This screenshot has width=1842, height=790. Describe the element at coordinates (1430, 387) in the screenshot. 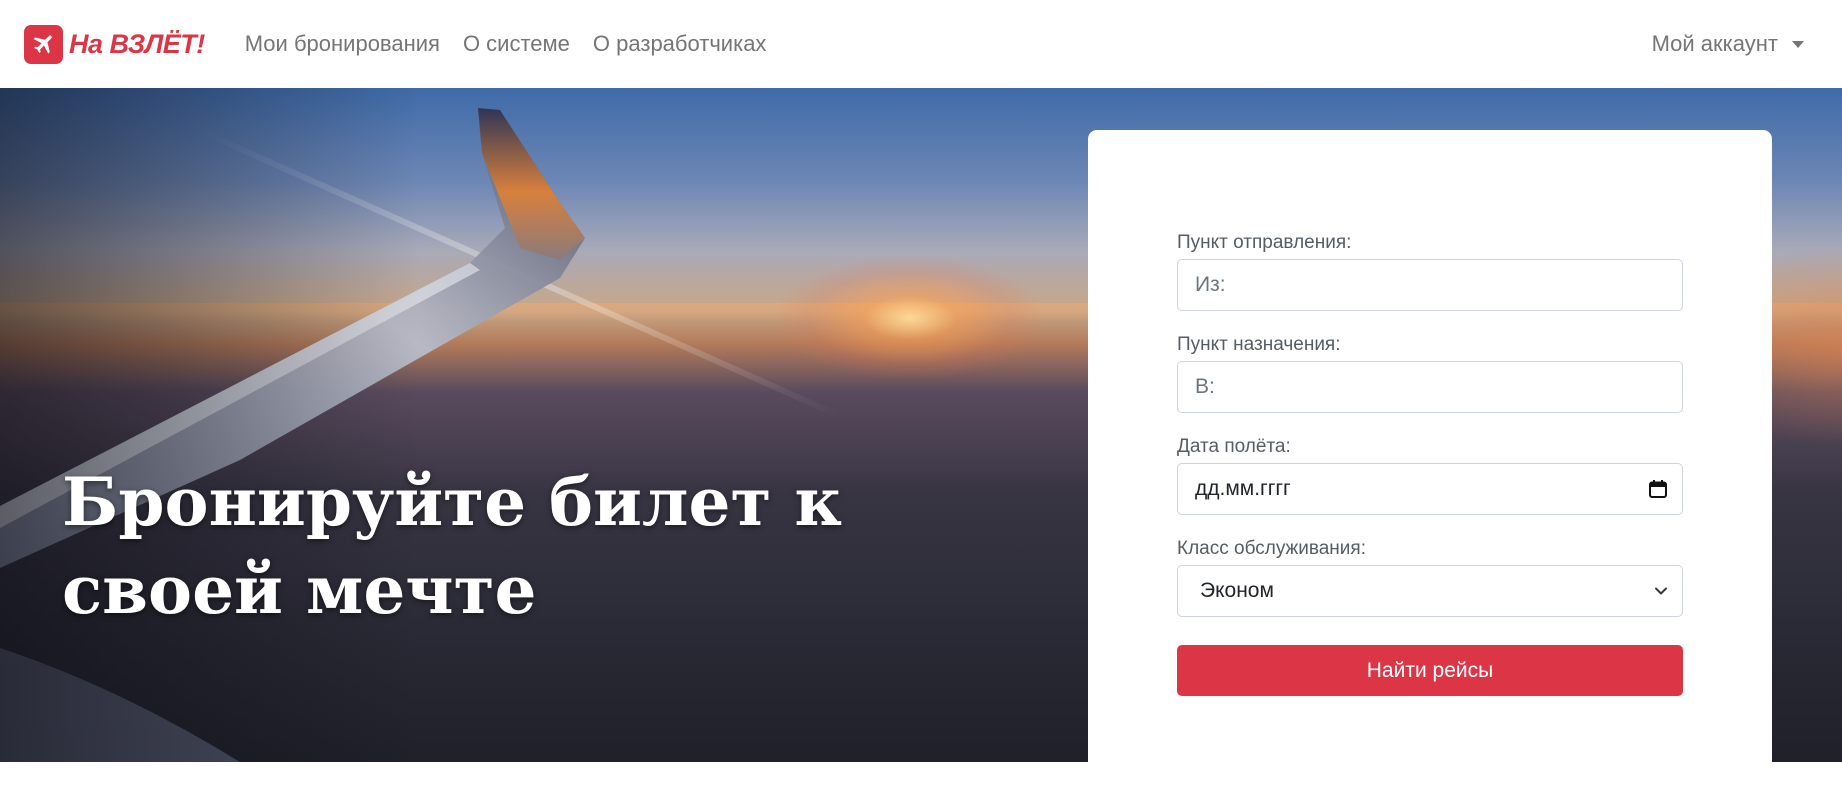

I see `destination-input: В:` at that location.